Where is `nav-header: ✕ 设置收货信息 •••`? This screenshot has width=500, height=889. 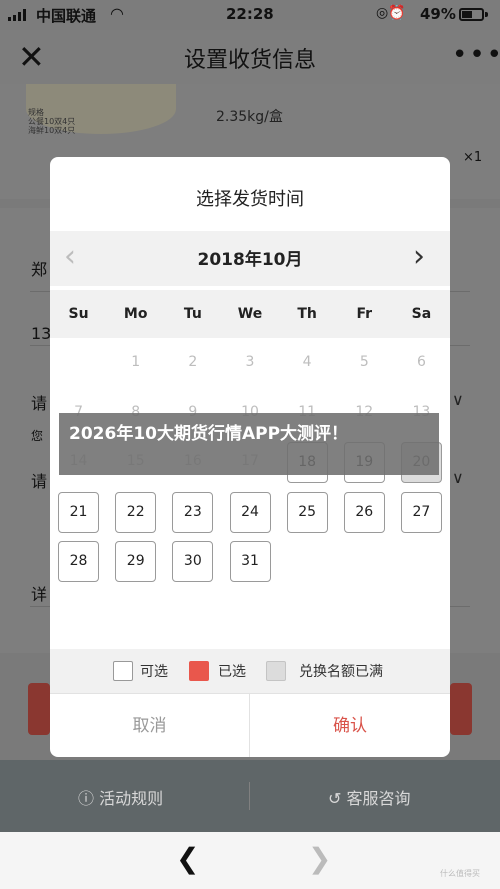
nav-header: ✕ 设置收货信息 ••• is located at coordinates (250, 57).